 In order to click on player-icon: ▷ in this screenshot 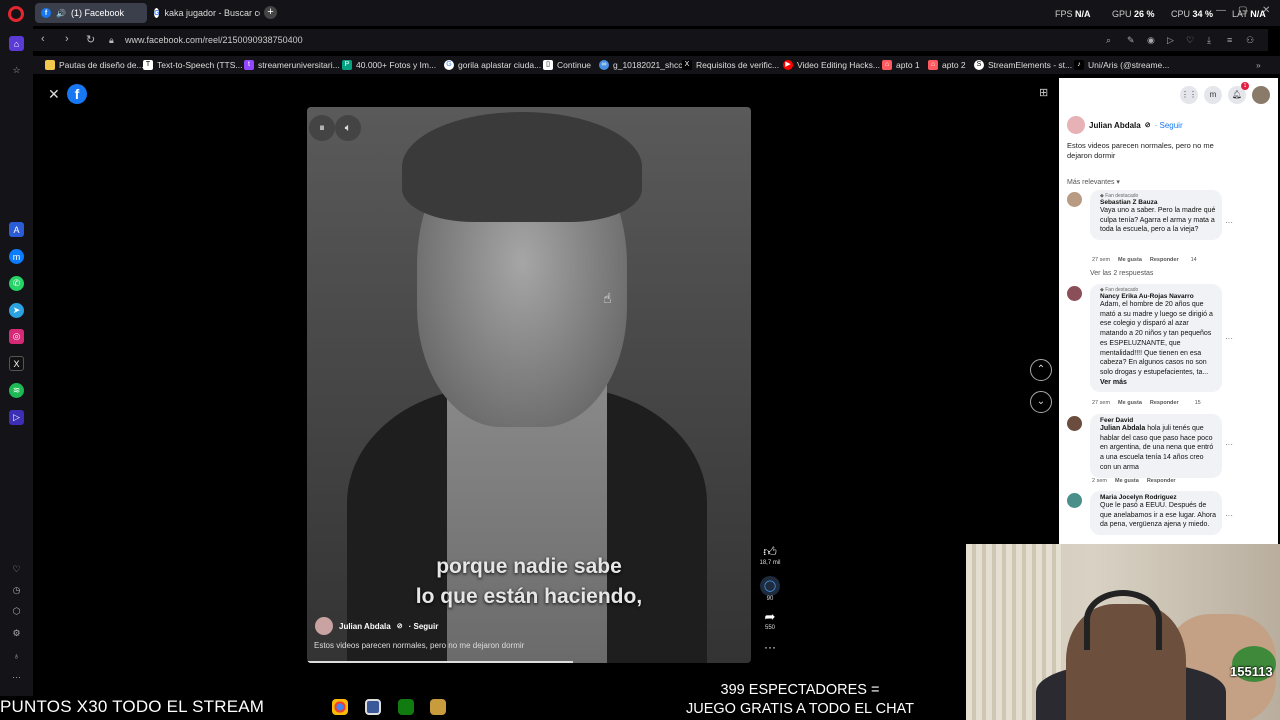, I will do `click(16, 417)`.